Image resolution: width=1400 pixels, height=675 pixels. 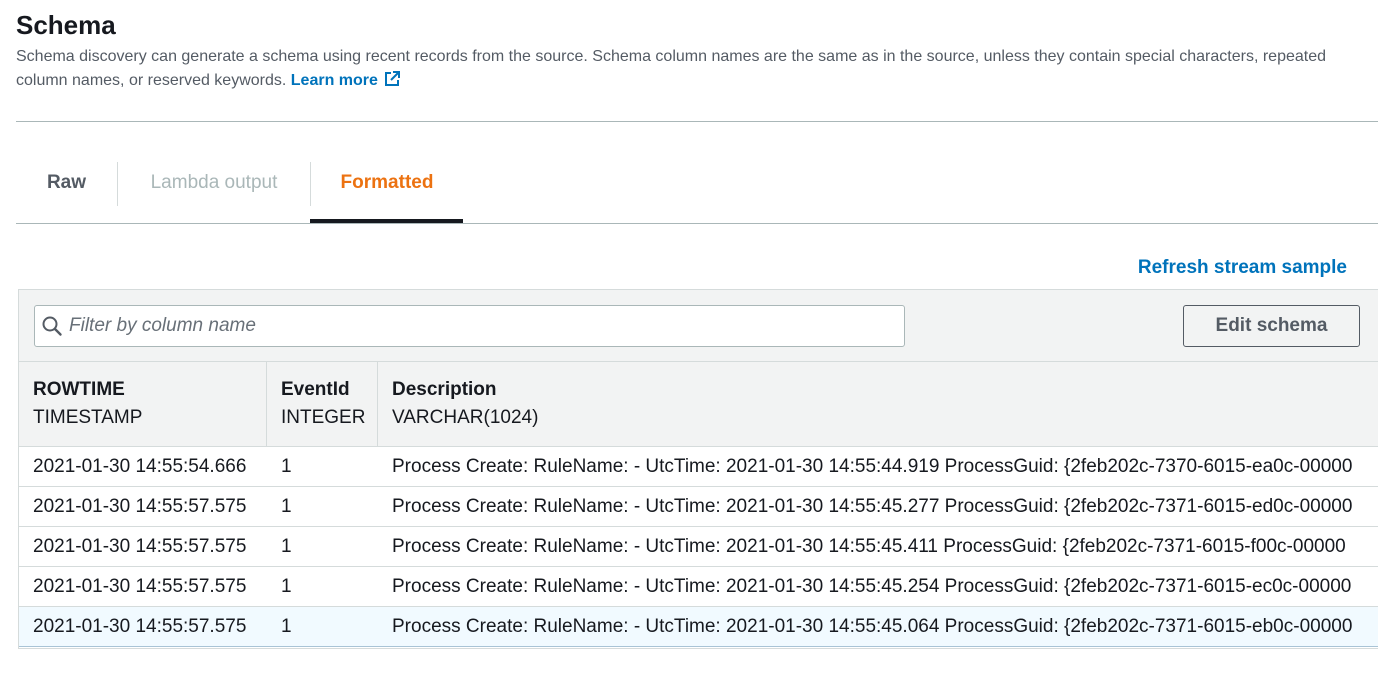 I want to click on tab-lambda-output: Lambda output, so click(x=214, y=182).